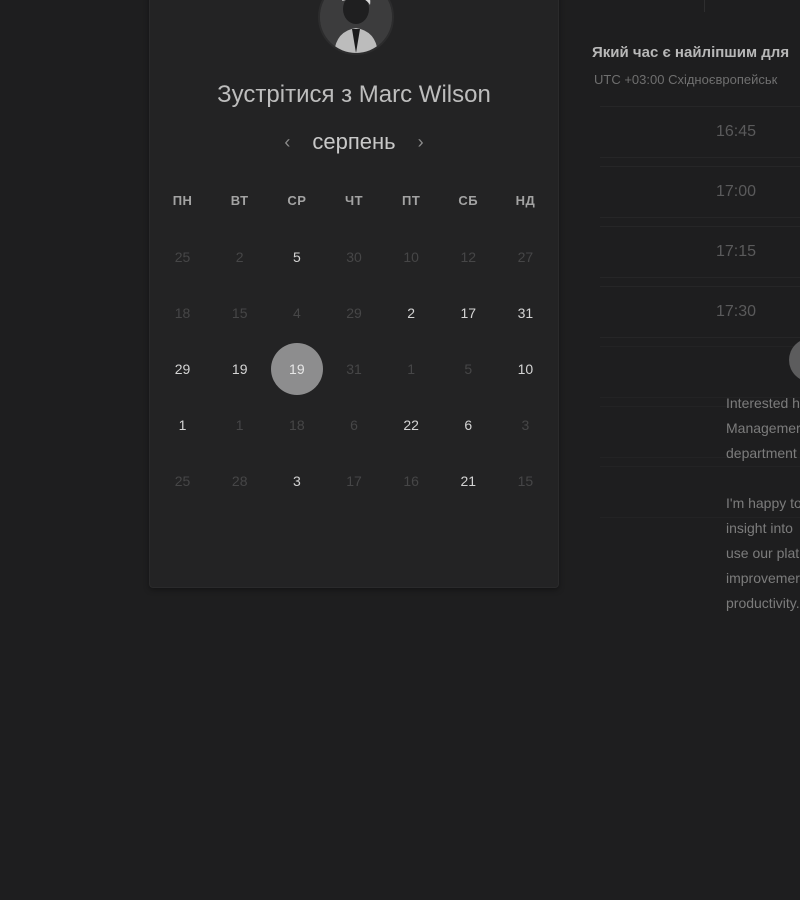 The width and height of the screenshot is (800, 900). I want to click on calendar-day: 30, so click(353, 257).